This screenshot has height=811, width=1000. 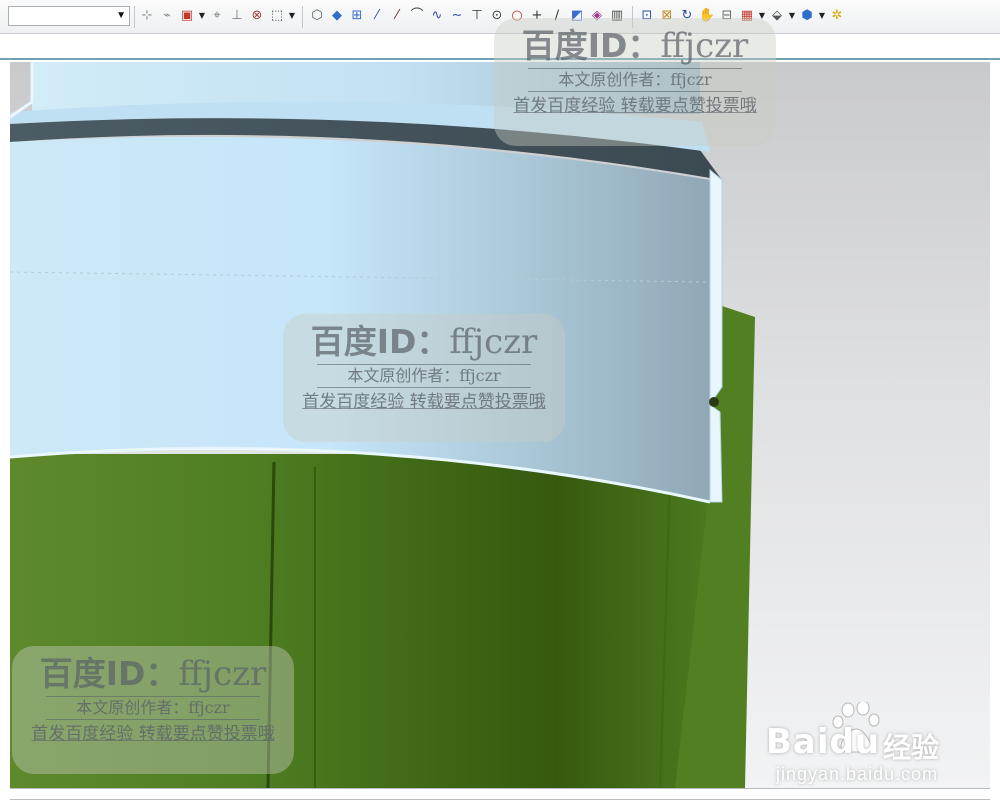 I want to click on rectangle-select-icon: ⬚, so click(x=277, y=16).